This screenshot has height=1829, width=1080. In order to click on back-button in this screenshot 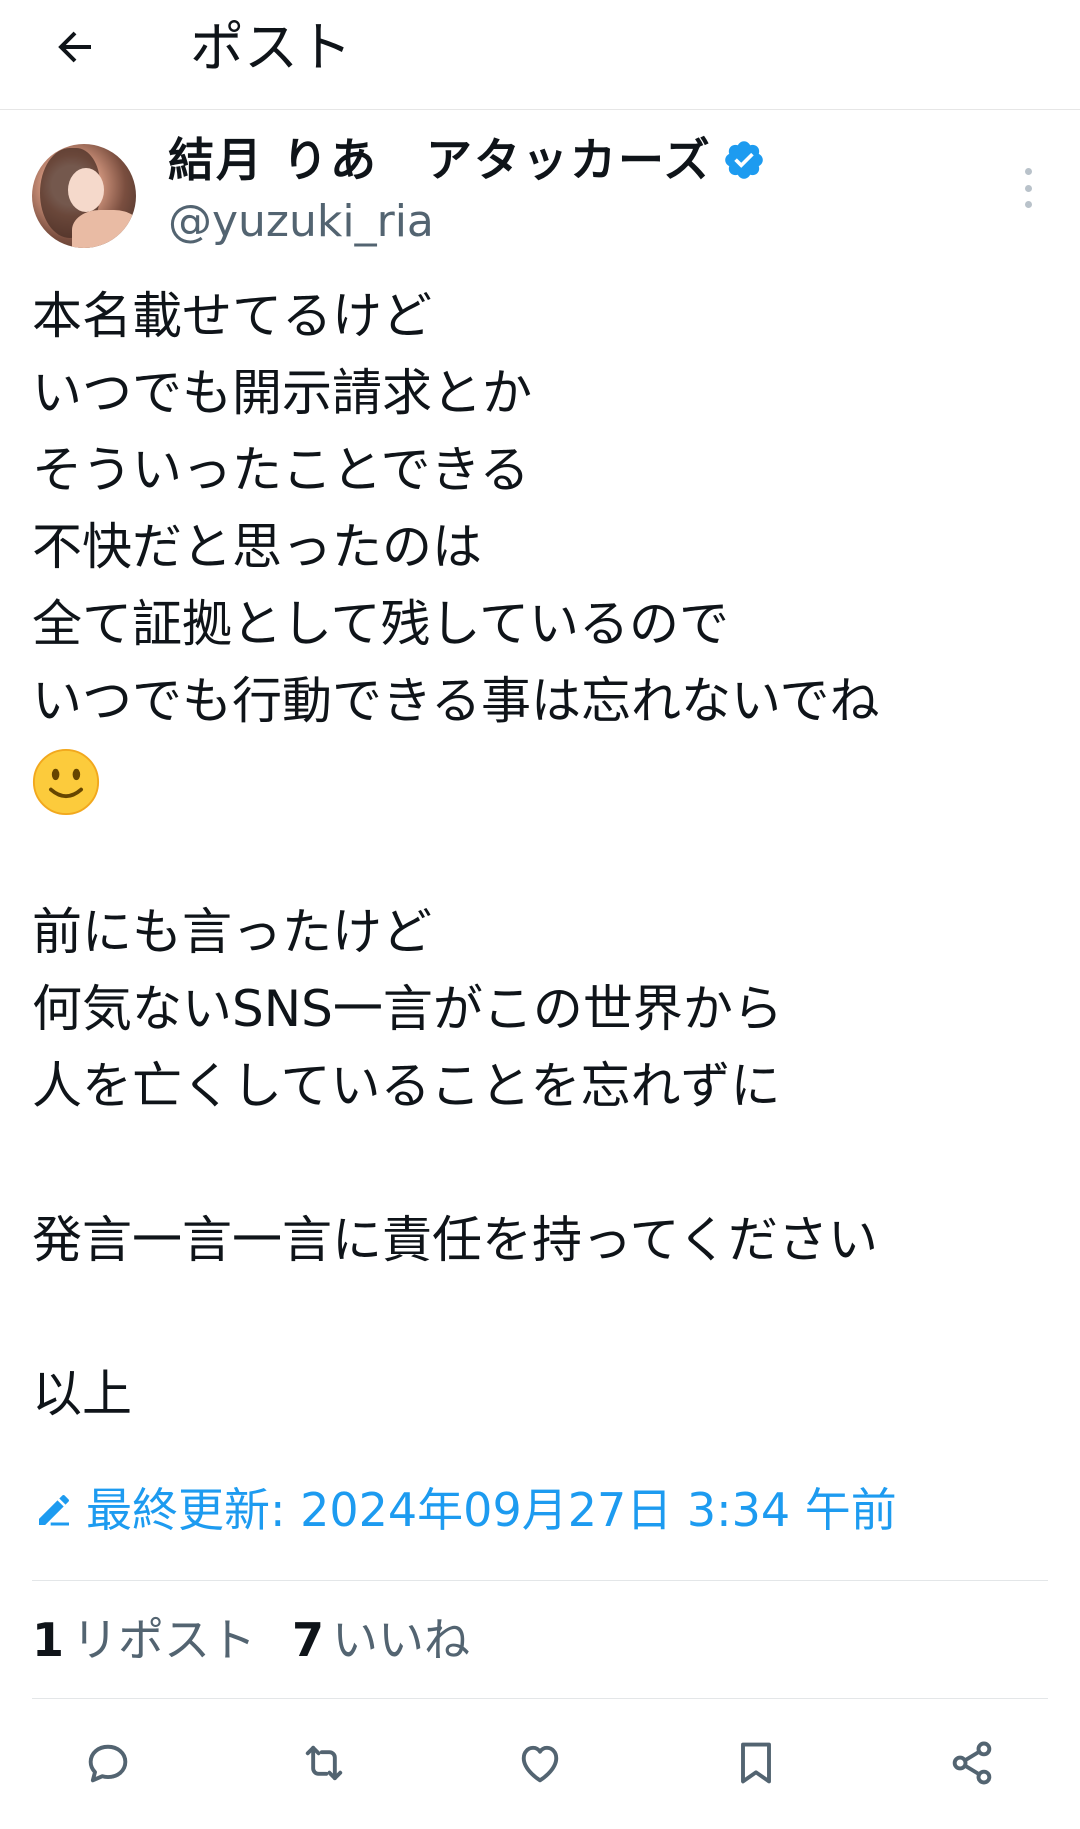, I will do `click(75, 47)`.